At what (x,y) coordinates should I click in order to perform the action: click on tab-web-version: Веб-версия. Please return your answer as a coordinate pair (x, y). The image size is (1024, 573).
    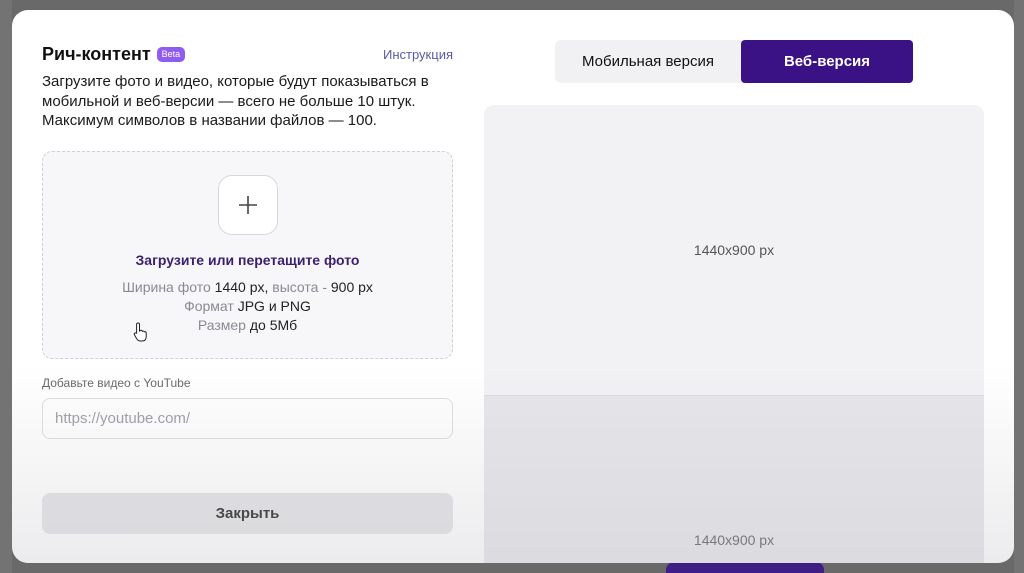
    Looking at the image, I should click on (827, 61).